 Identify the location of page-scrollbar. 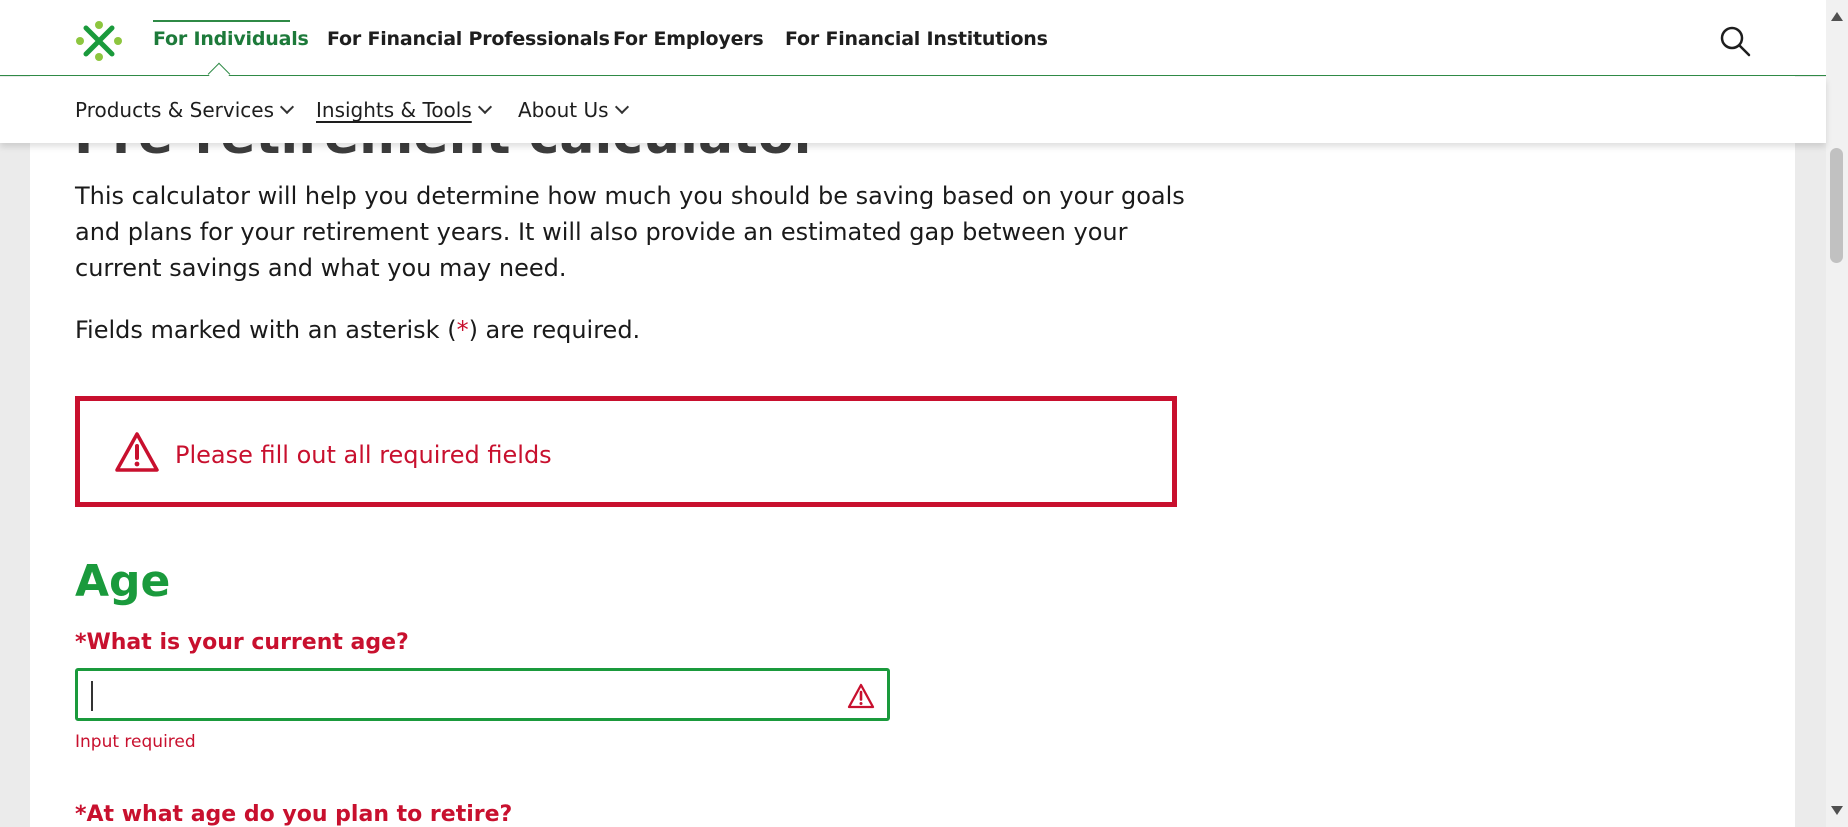
(1837, 413).